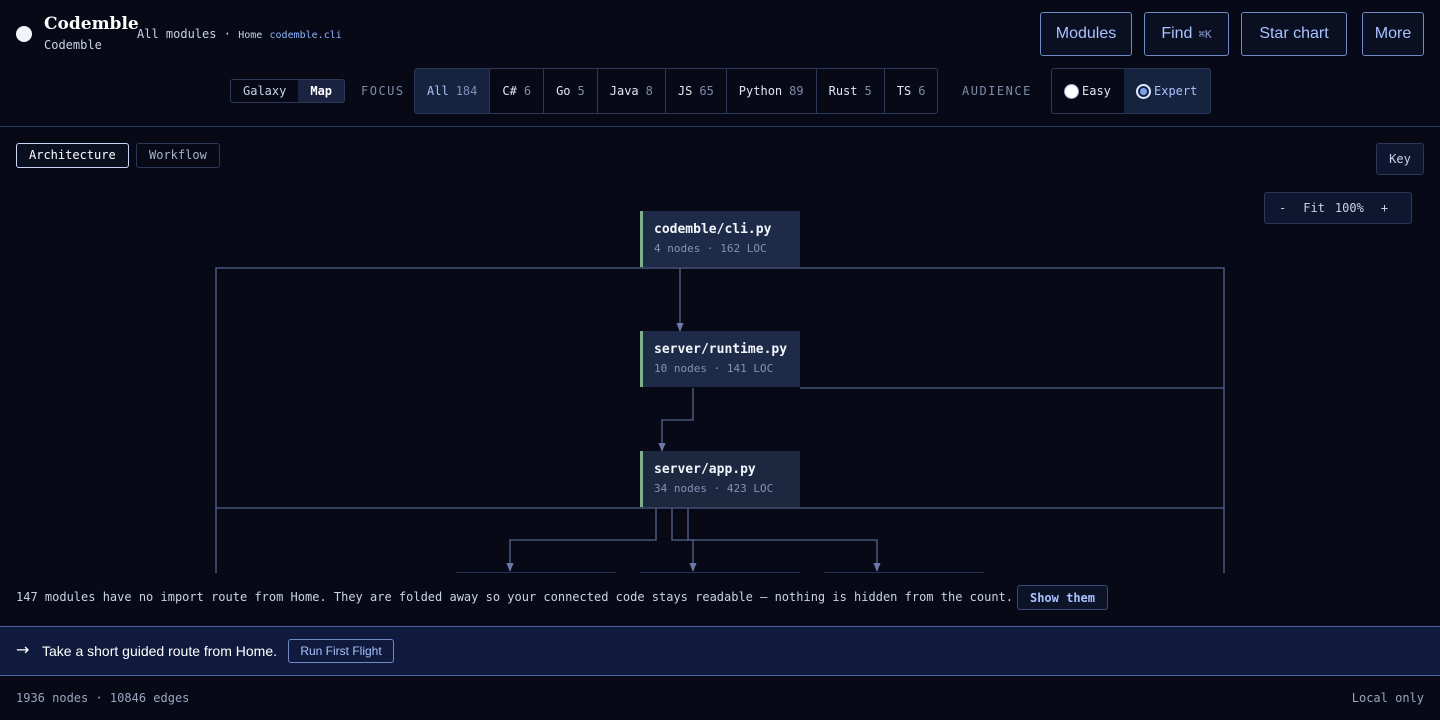 Image resolution: width=1440 pixels, height=720 pixels. What do you see at coordinates (103, 698) in the screenshot?
I see `graph-stats: 1936 nodes · 10846 edges` at bounding box center [103, 698].